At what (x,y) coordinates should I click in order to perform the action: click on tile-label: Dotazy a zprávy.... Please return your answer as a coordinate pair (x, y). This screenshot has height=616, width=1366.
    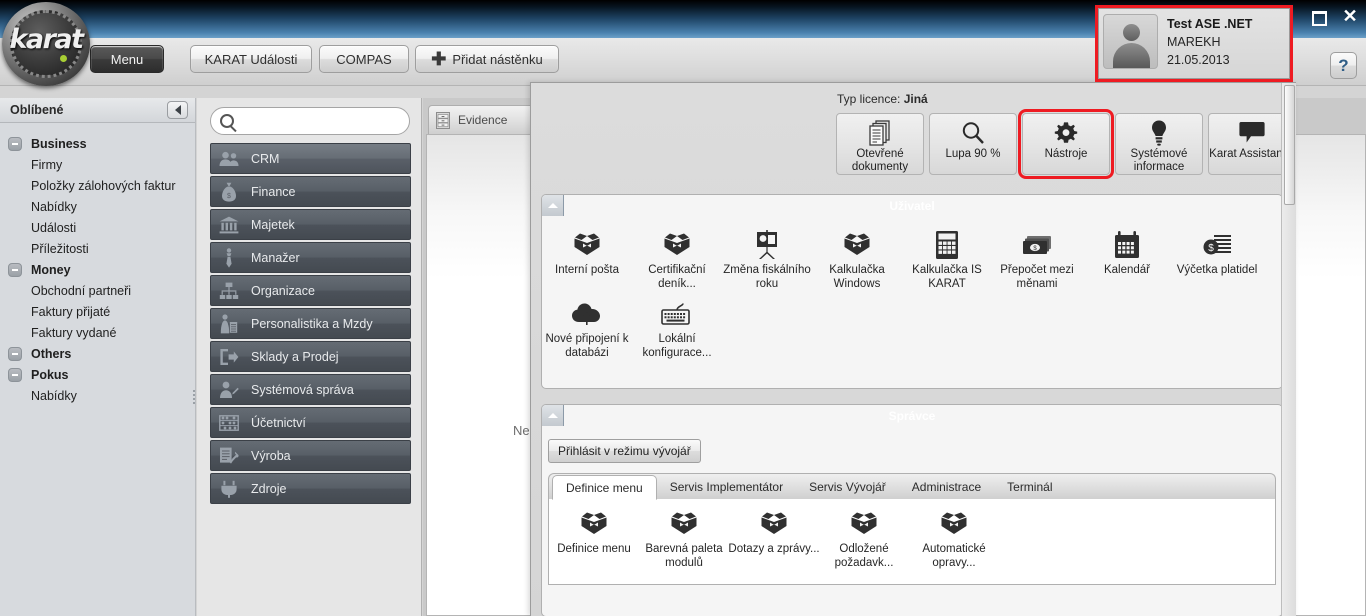
    Looking at the image, I should click on (774, 549).